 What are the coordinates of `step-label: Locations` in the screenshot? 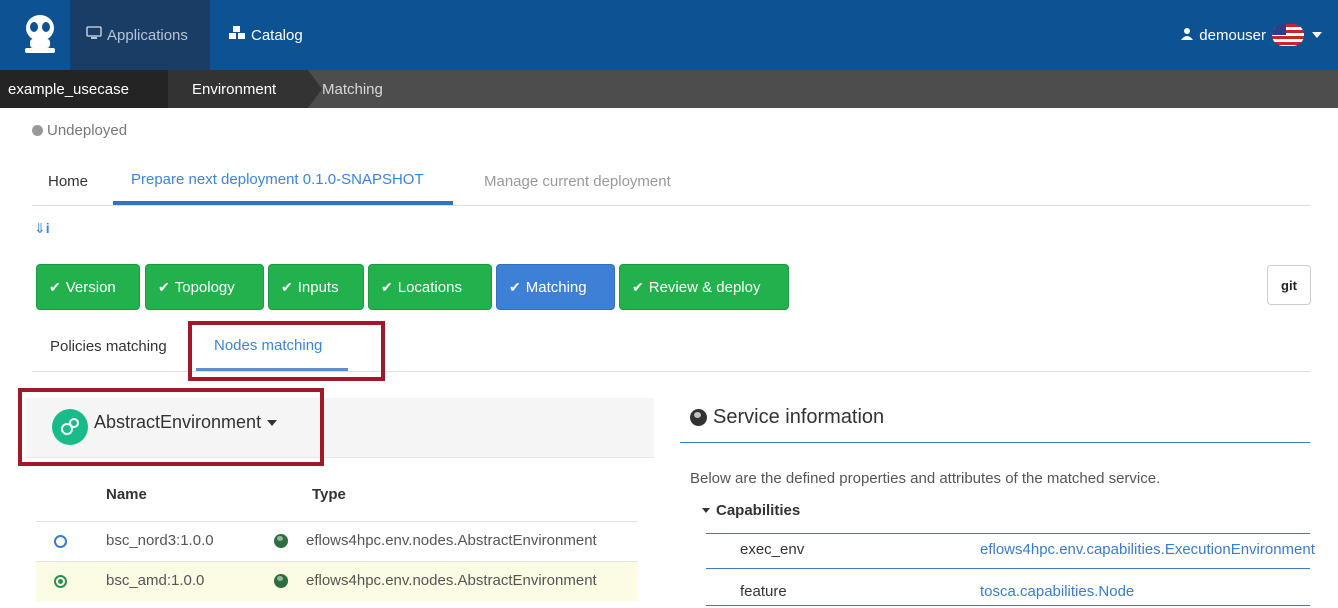 It's located at (429, 287).